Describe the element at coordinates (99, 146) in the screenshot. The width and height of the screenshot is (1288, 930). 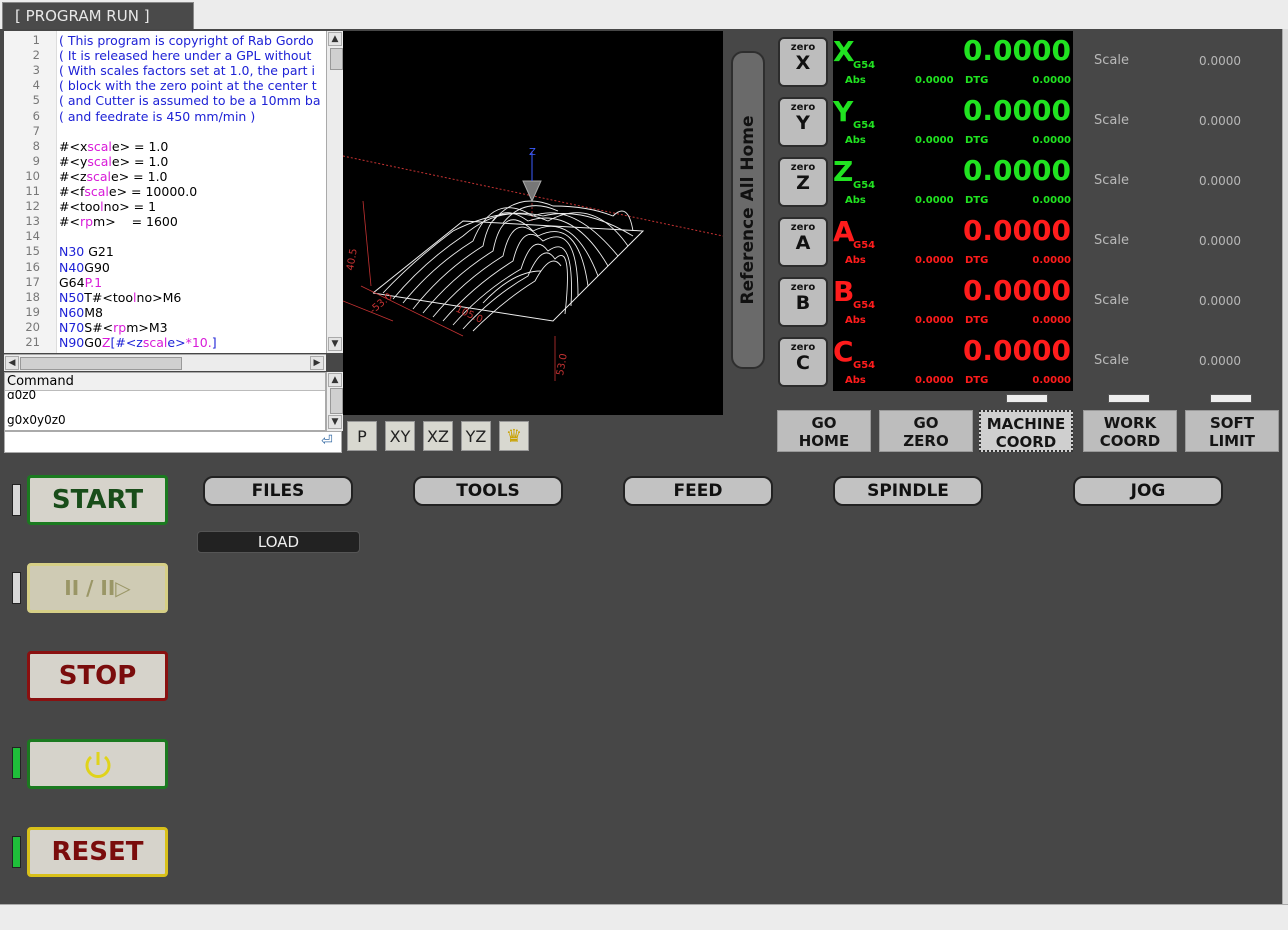
I see `gcode-token: scal` at that location.